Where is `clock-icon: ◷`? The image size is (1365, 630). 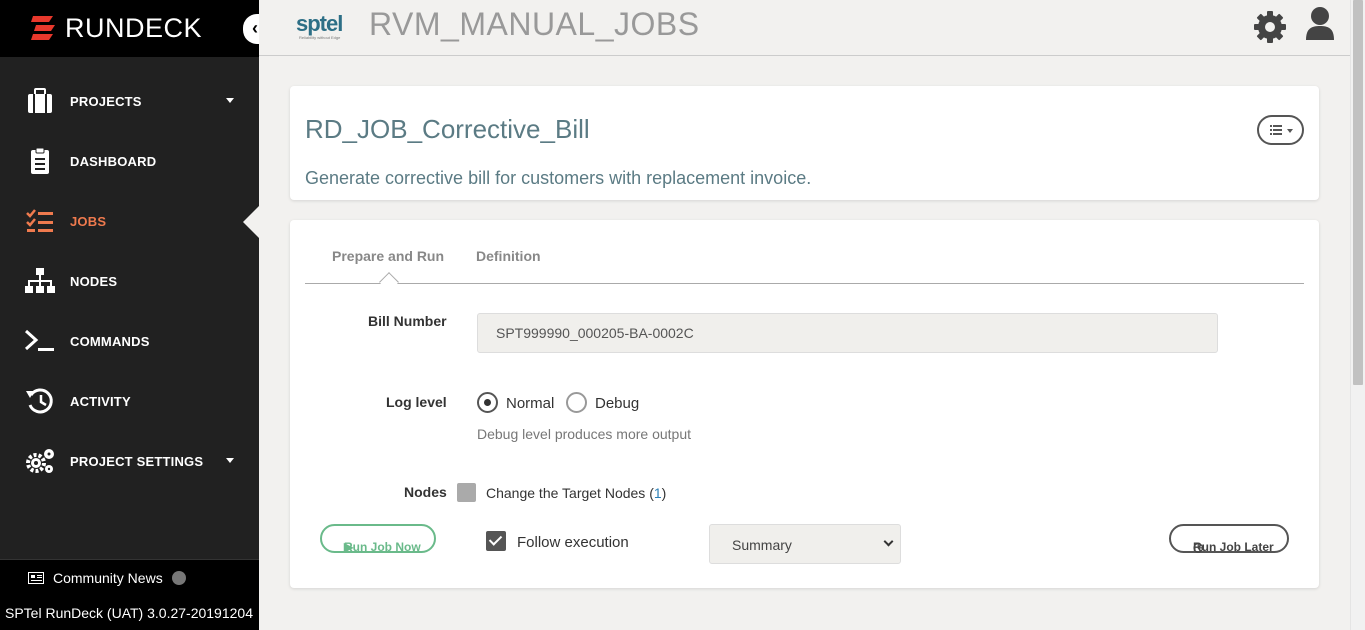 clock-icon: ◷ is located at coordinates (1198, 547).